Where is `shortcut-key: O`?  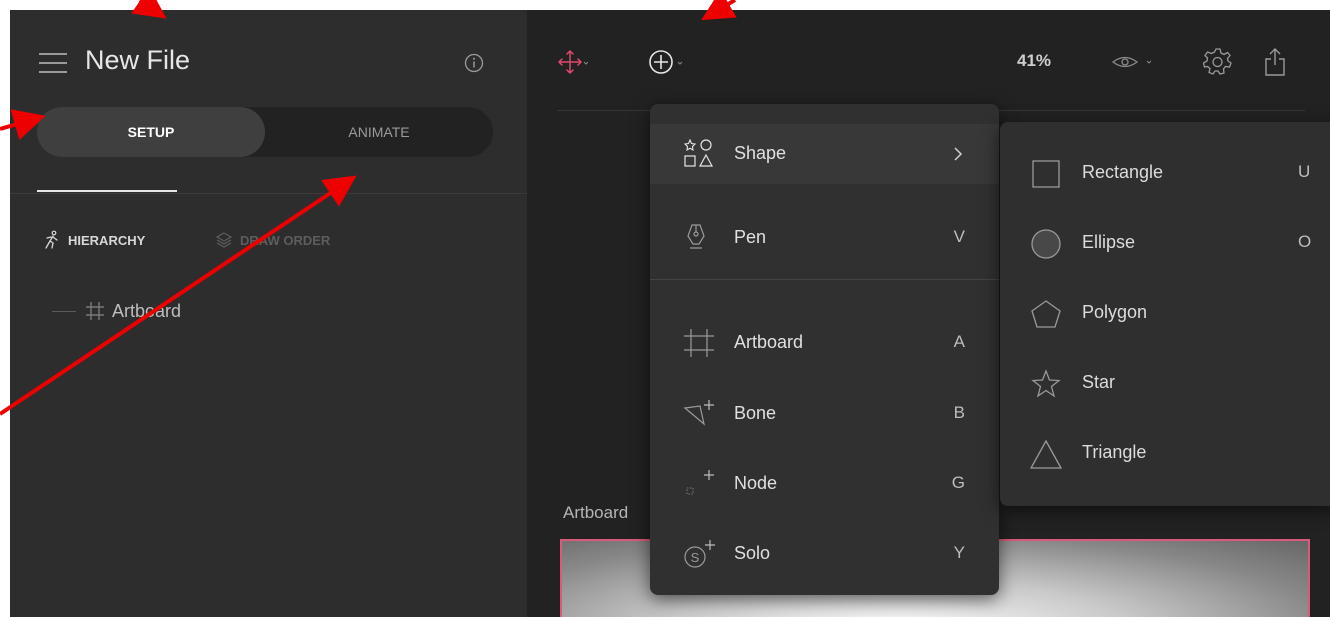
shortcut-key: O is located at coordinates (1305, 241).